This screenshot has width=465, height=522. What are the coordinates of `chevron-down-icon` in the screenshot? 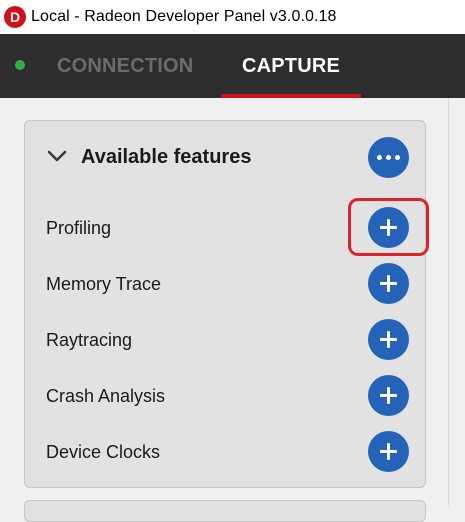 It's located at (57, 156).